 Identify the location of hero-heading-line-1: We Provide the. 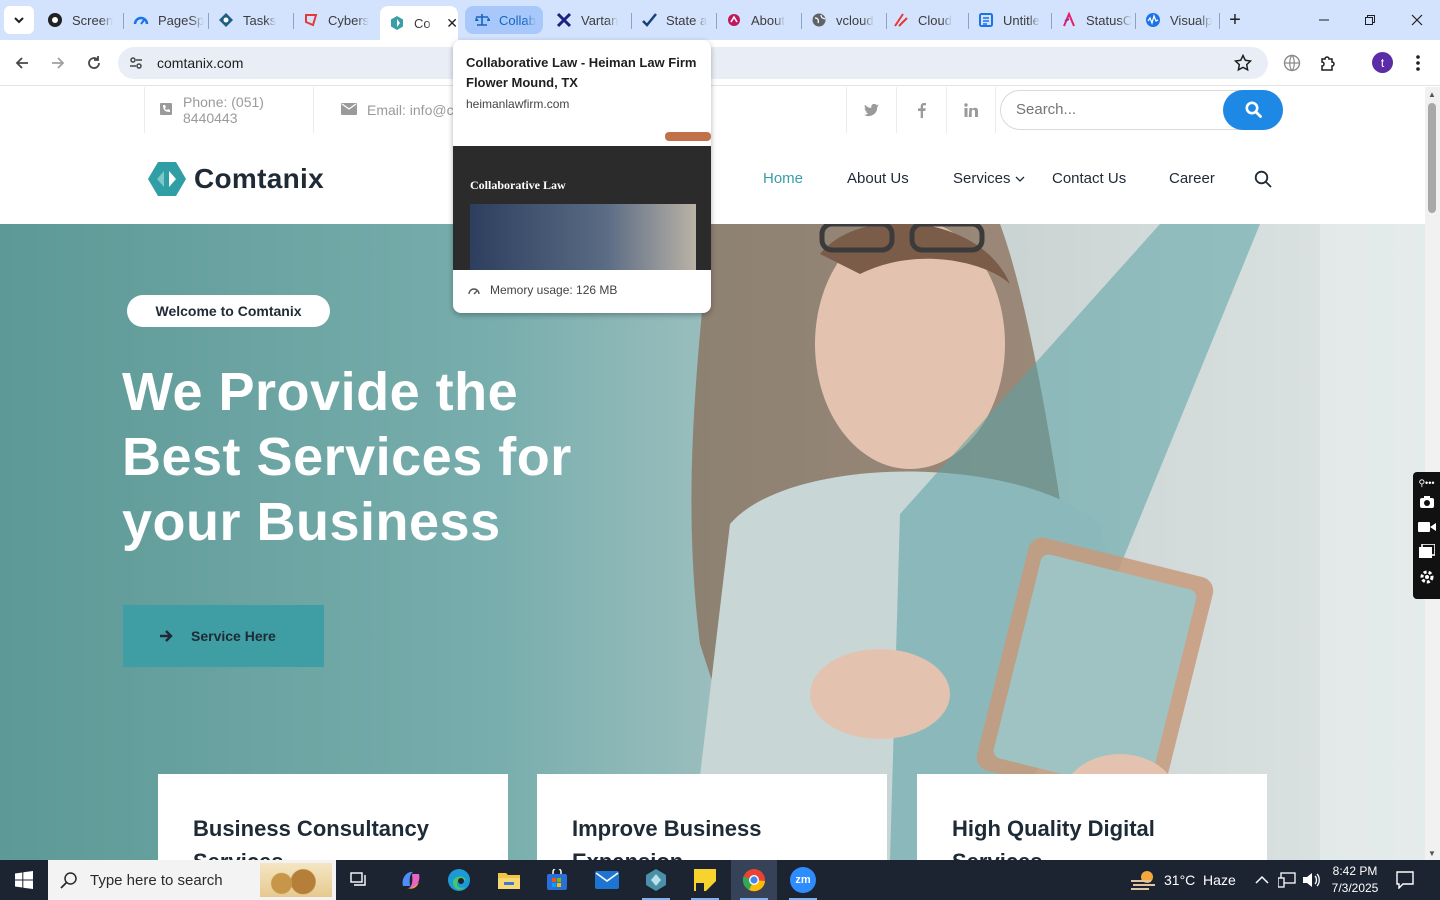
(320, 392).